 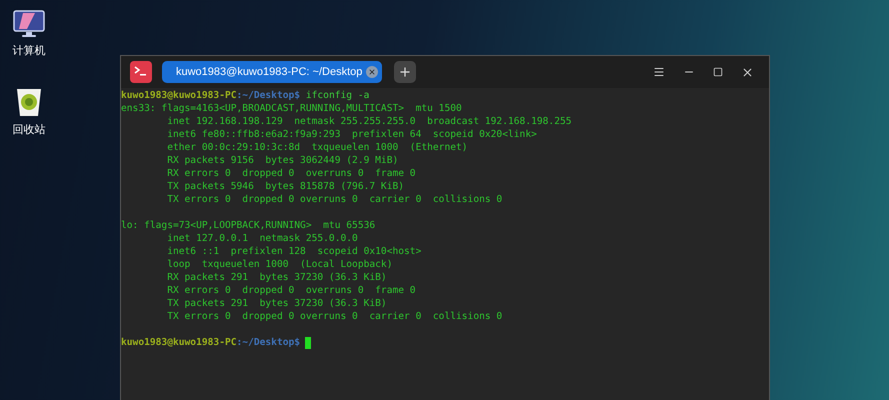 I want to click on new-tab-button, so click(x=405, y=72).